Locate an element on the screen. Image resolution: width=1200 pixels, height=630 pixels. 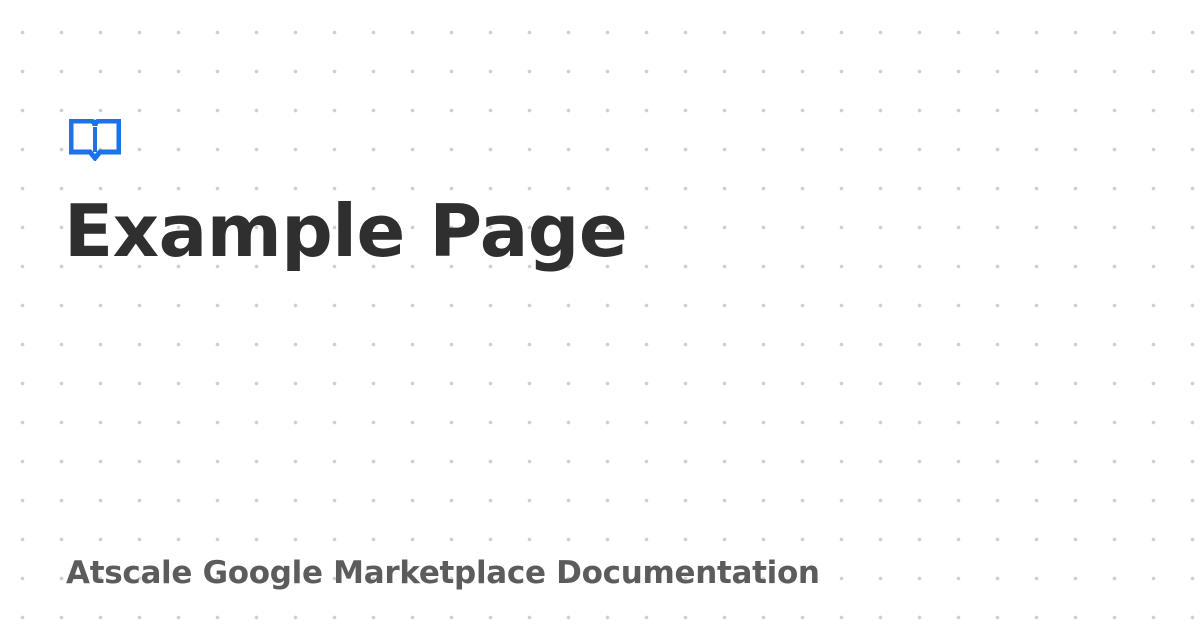
page-title: Example Page is located at coordinates (346, 231).